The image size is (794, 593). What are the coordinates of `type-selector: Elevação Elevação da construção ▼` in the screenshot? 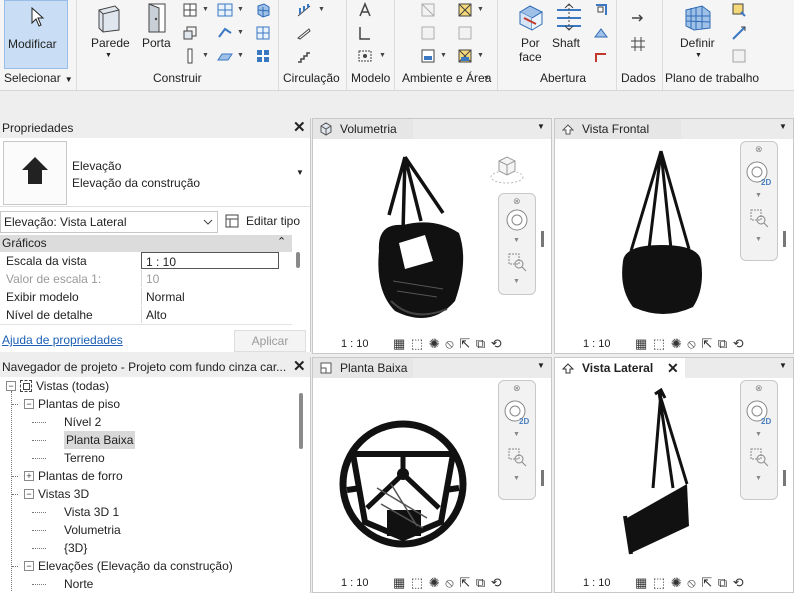 It's located at (155, 172).